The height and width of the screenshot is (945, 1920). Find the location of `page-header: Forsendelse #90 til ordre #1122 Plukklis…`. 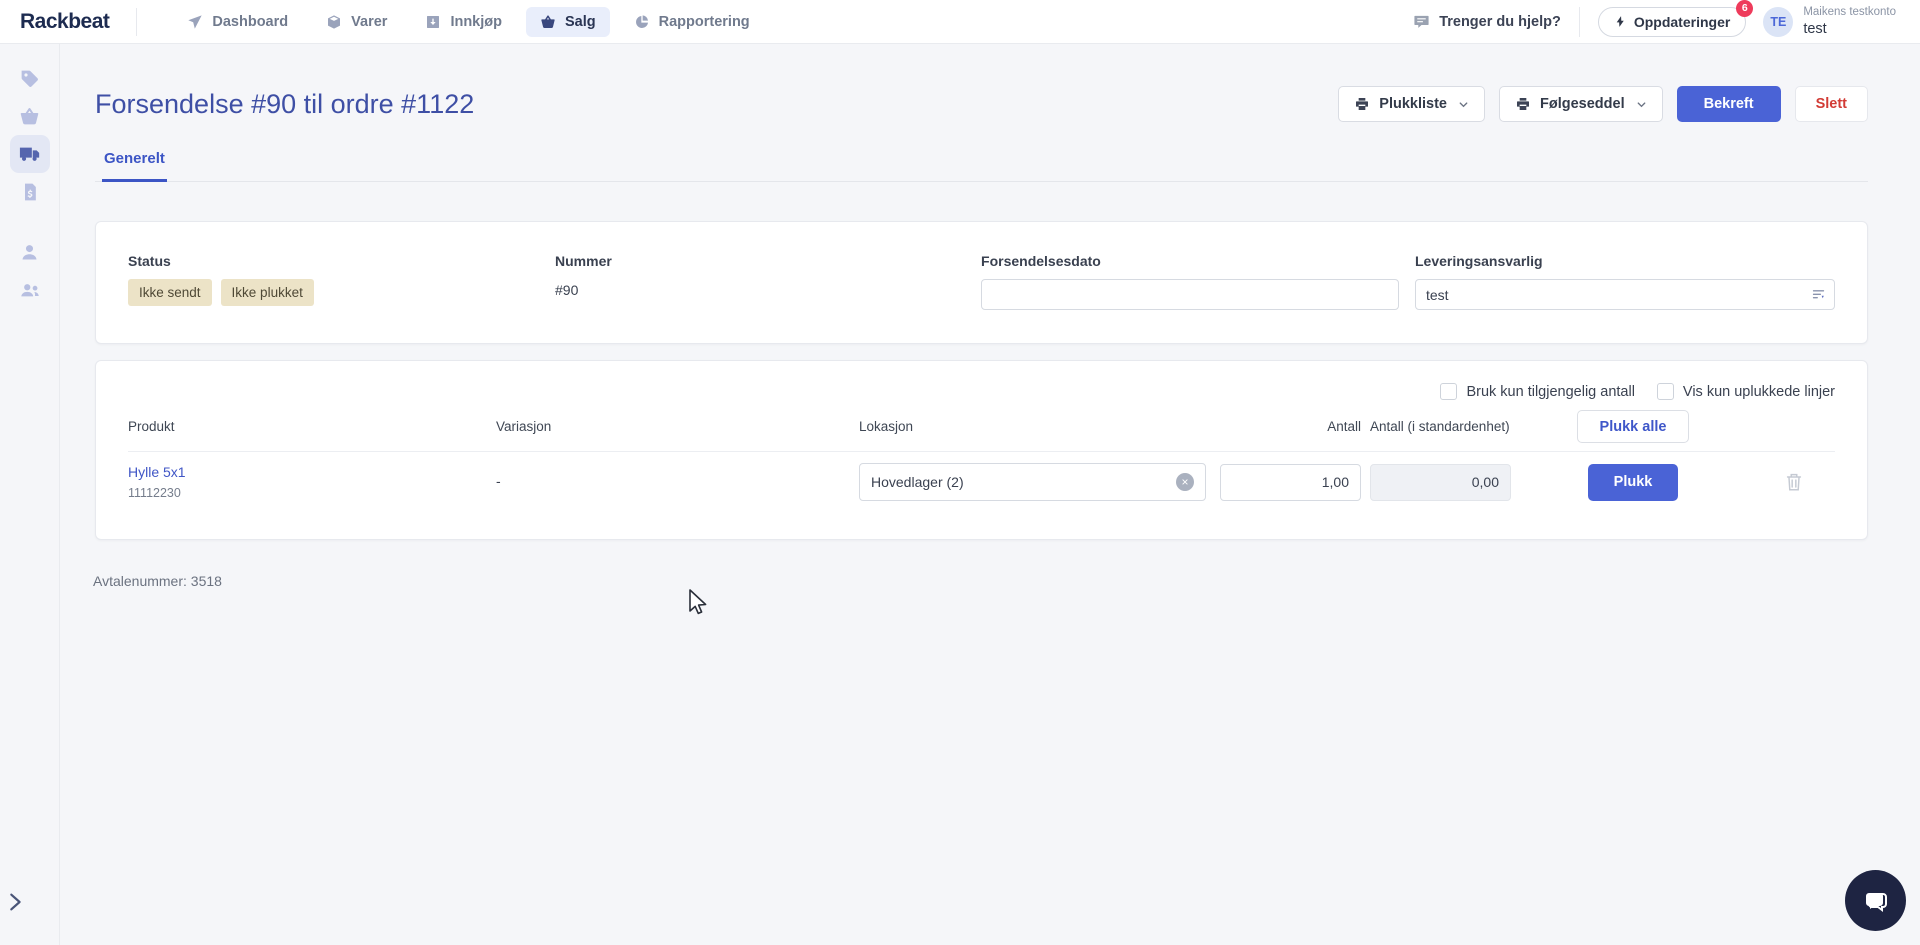

page-header: Forsendelse #90 til ordre #1122 Plukklis… is located at coordinates (981, 104).